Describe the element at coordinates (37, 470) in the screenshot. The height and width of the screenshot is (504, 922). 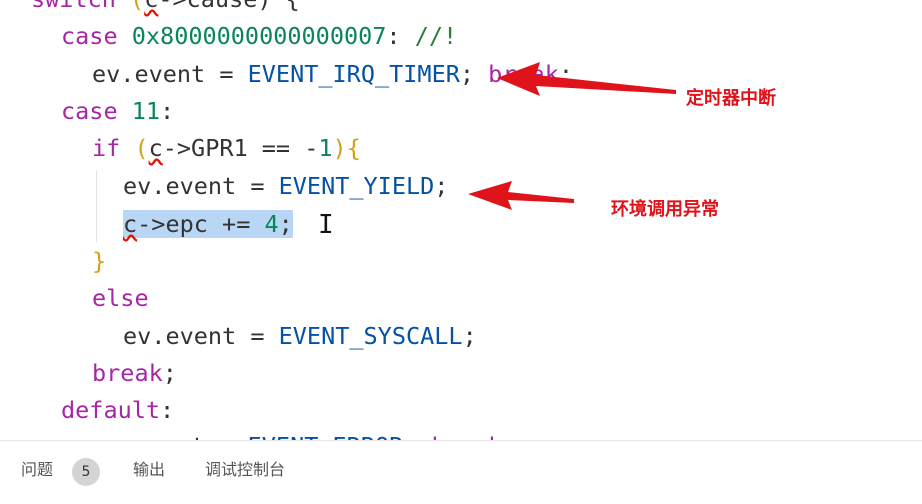
I see `tab-problems: 问题` at that location.